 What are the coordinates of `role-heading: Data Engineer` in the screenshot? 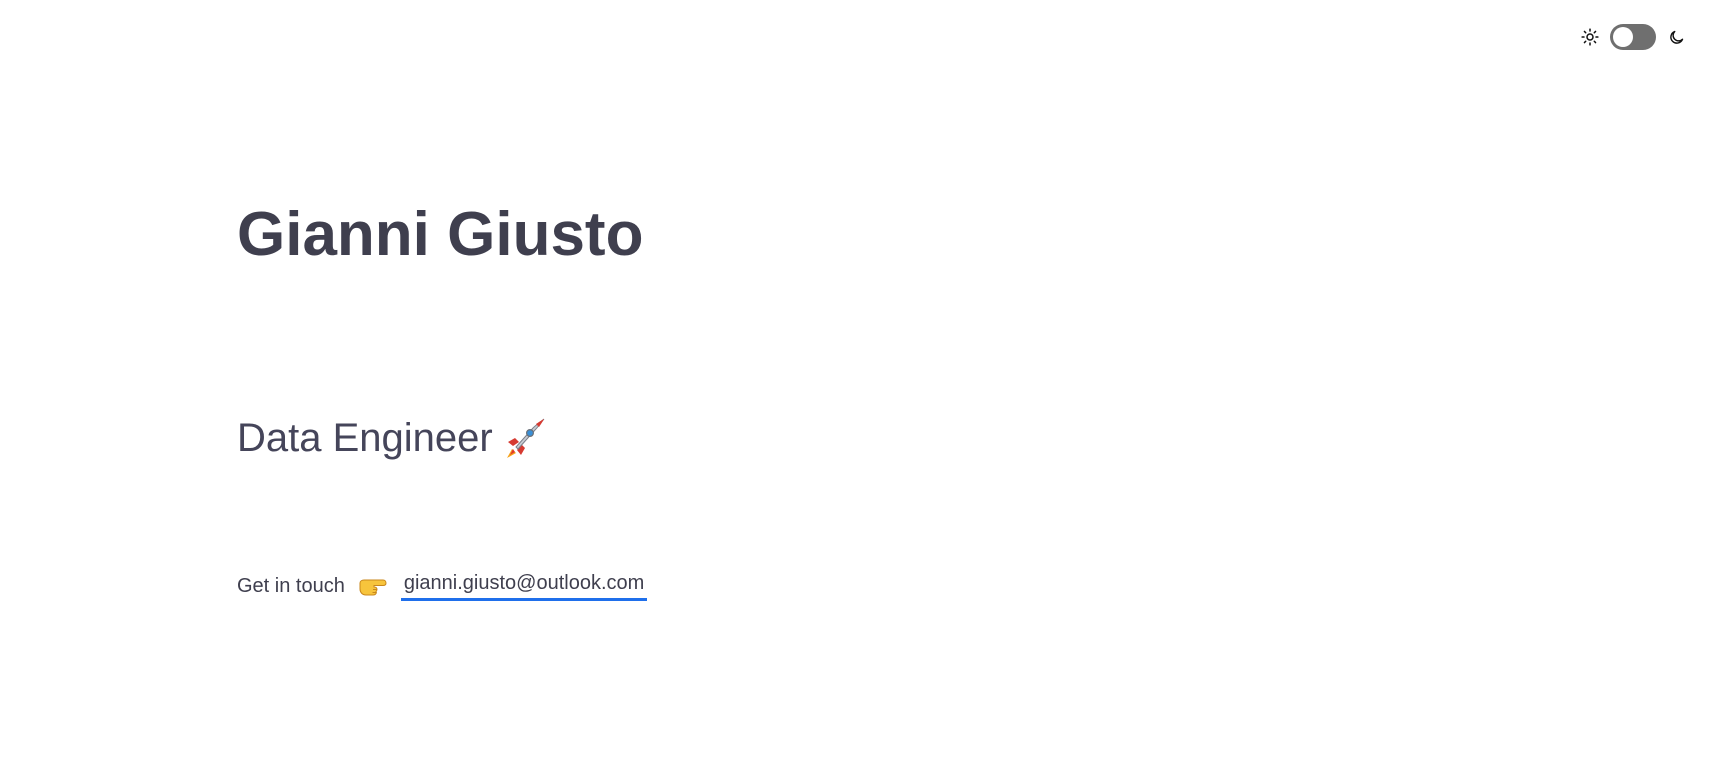 It's located at (392, 438).